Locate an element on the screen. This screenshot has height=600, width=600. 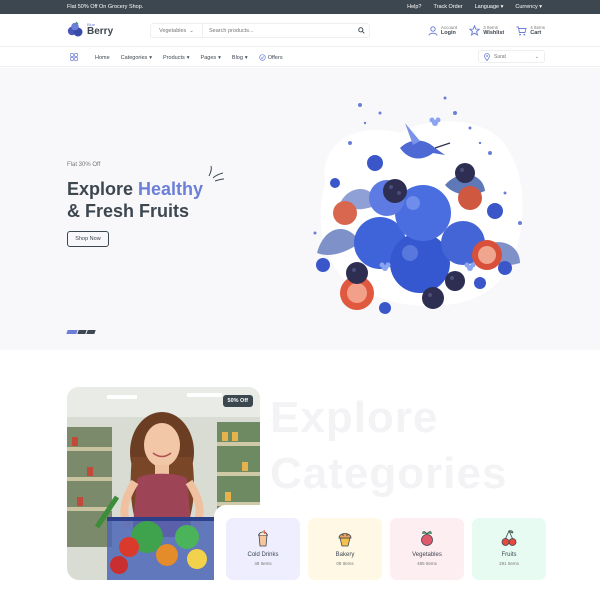
cart-icon is located at coordinates (521, 31).